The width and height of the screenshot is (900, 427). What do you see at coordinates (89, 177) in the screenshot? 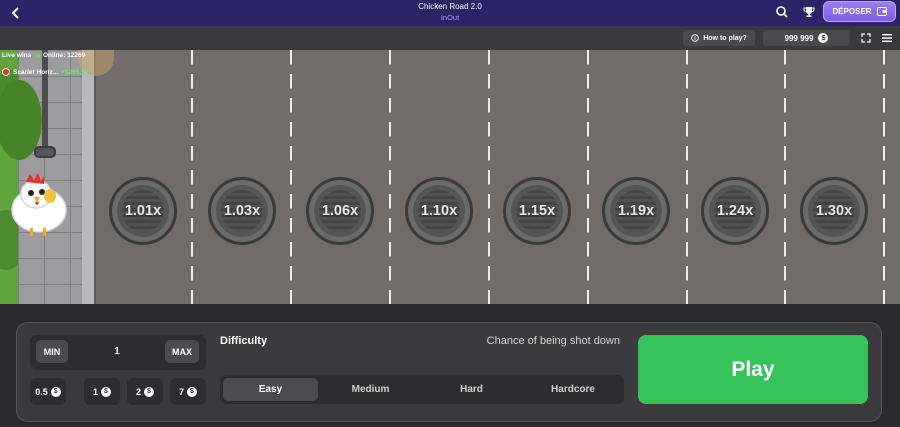
I see `curb` at bounding box center [89, 177].